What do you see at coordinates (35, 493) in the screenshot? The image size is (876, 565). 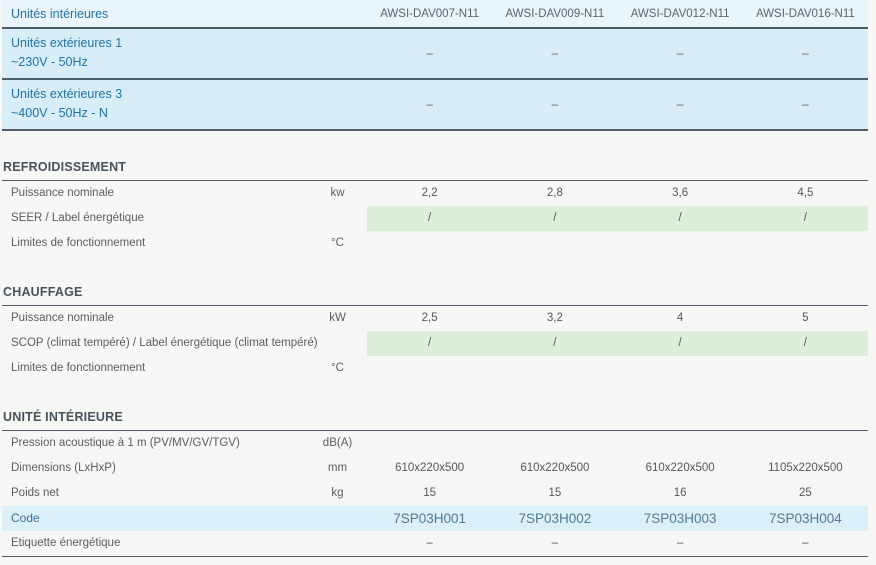 I see `row-label: Poids net` at bounding box center [35, 493].